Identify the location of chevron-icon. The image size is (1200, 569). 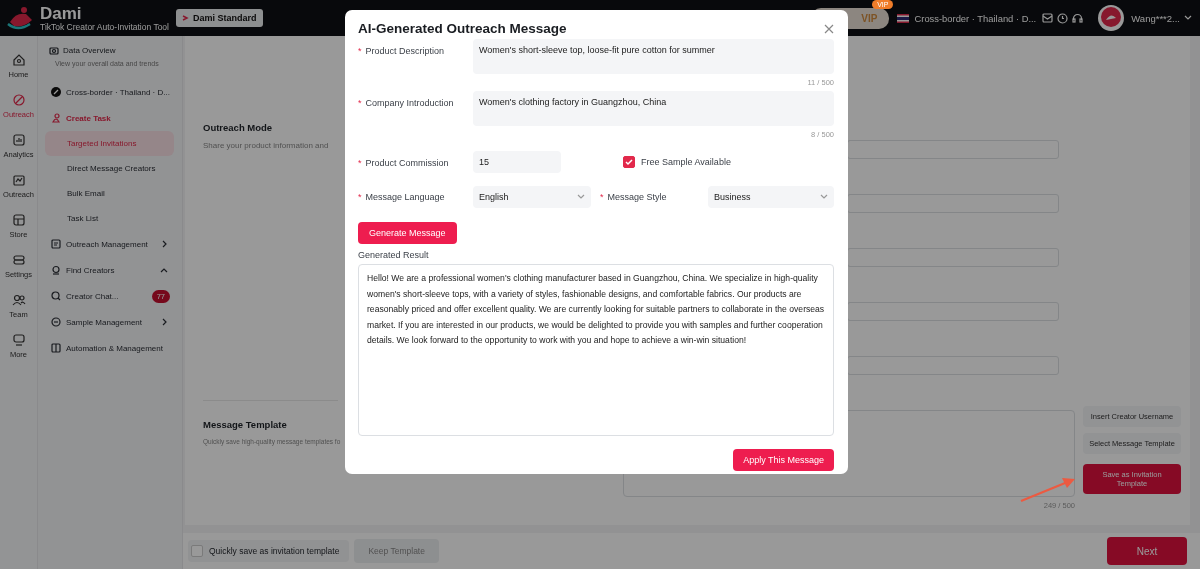
(186, 18).